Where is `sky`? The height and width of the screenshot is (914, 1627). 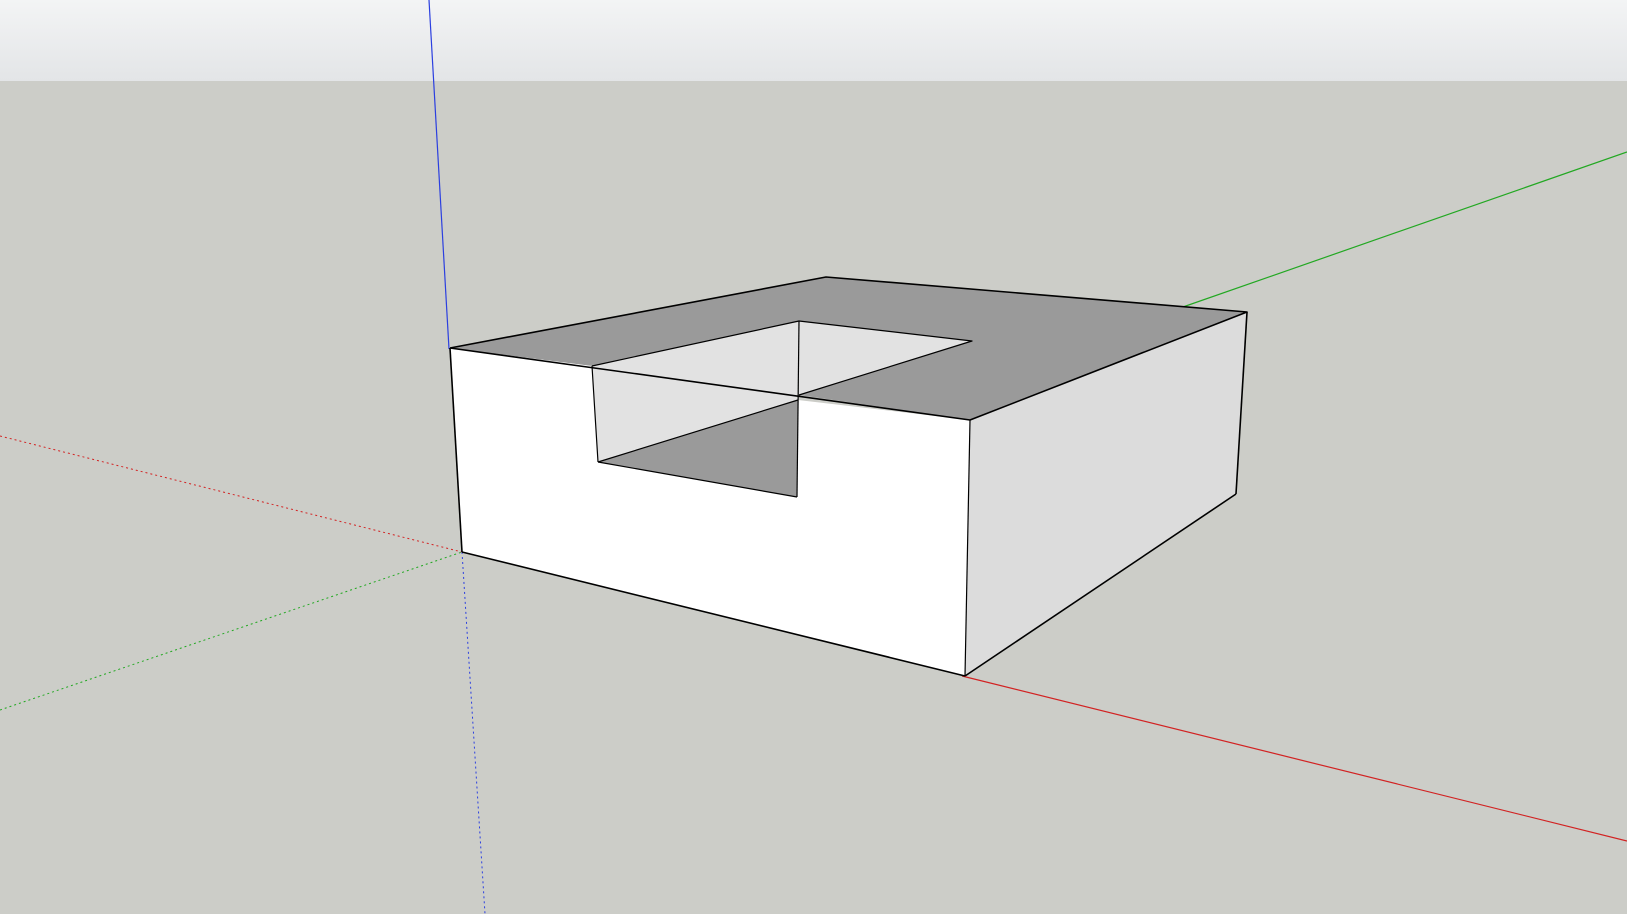
sky is located at coordinates (813, 40).